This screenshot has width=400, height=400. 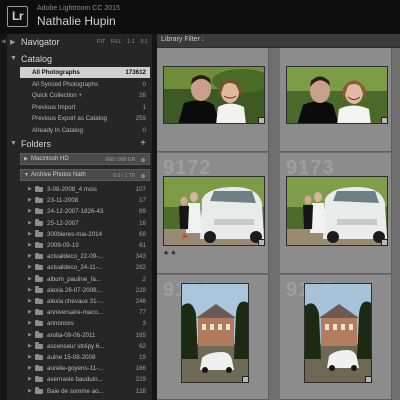 What do you see at coordinates (80, 60) in the screenshot?
I see `catalog-header: ▼ Catalog` at bounding box center [80, 60].